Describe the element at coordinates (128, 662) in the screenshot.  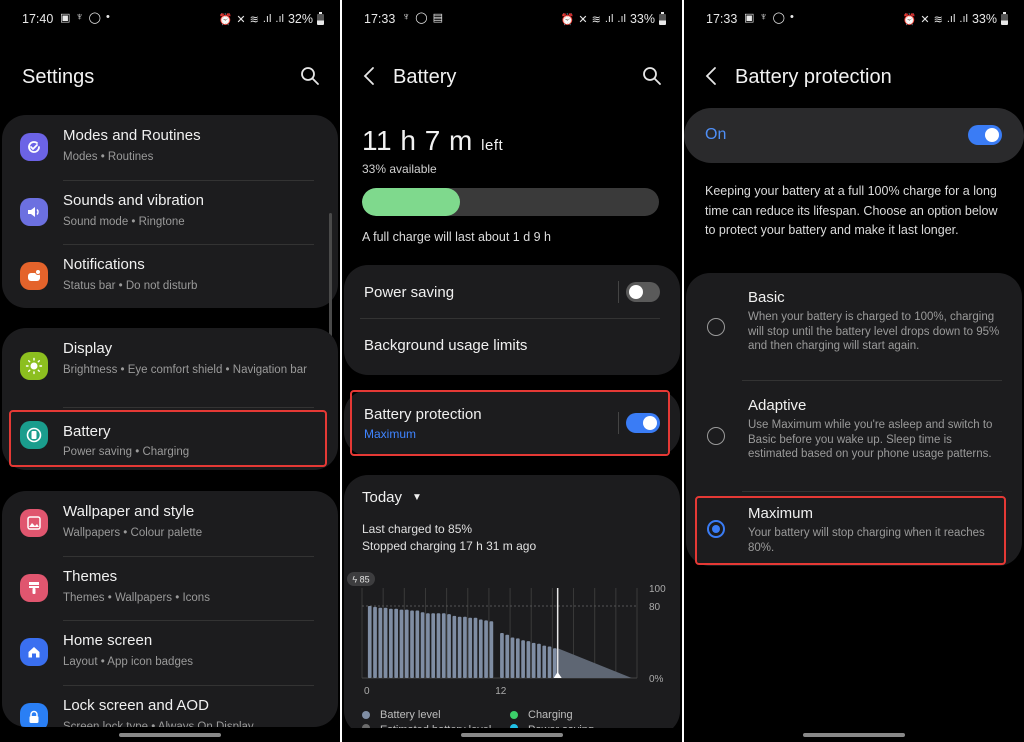
I see `item-subtitle: Layout • App icon badges` at that location.